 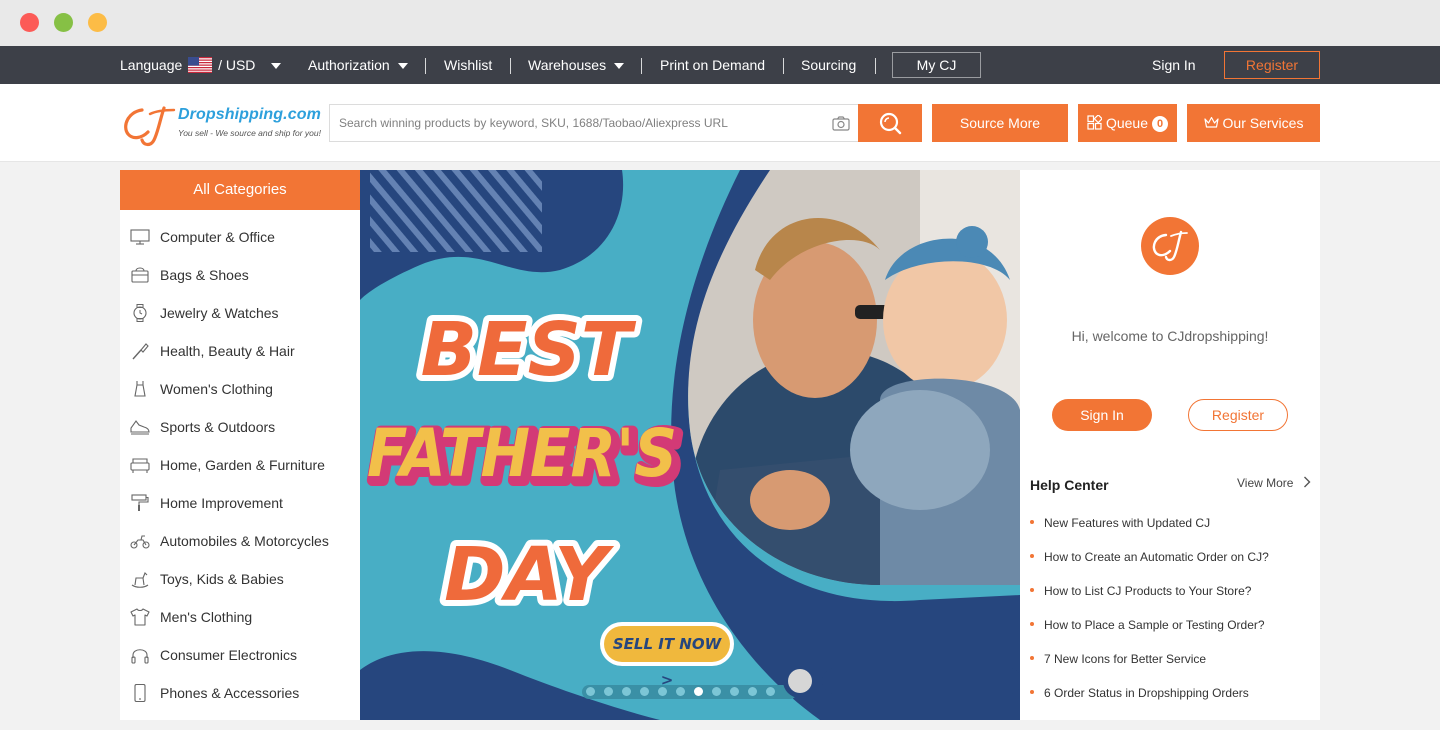 I want to click on panel-register-button: Register, so click(x=1238, y=415).